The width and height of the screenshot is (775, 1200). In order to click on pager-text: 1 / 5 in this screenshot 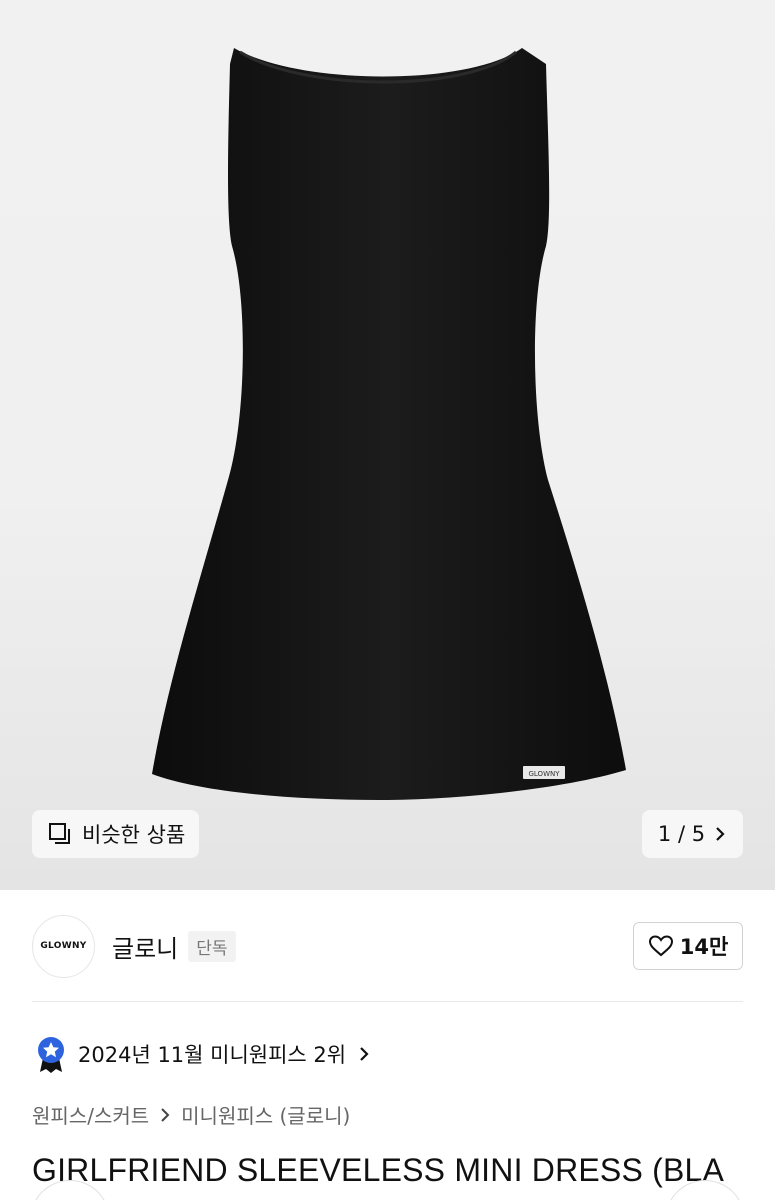, I will do `click(681, 834)`.